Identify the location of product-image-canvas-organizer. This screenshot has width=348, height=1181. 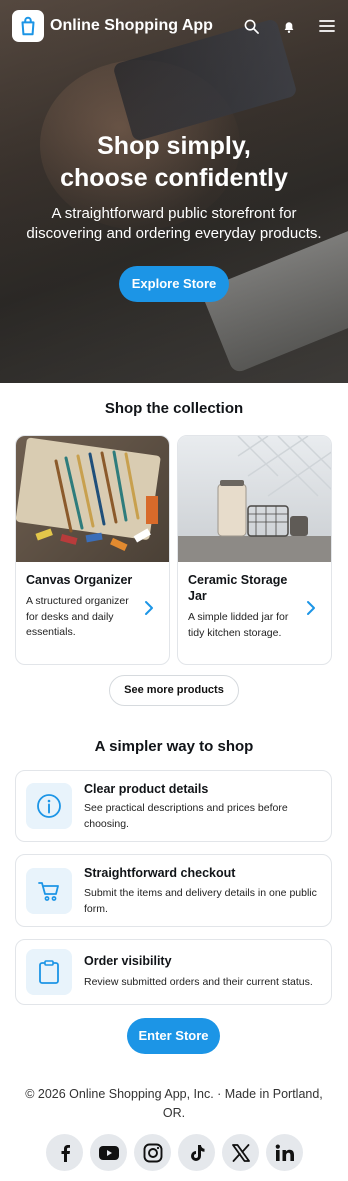
(92, 499).